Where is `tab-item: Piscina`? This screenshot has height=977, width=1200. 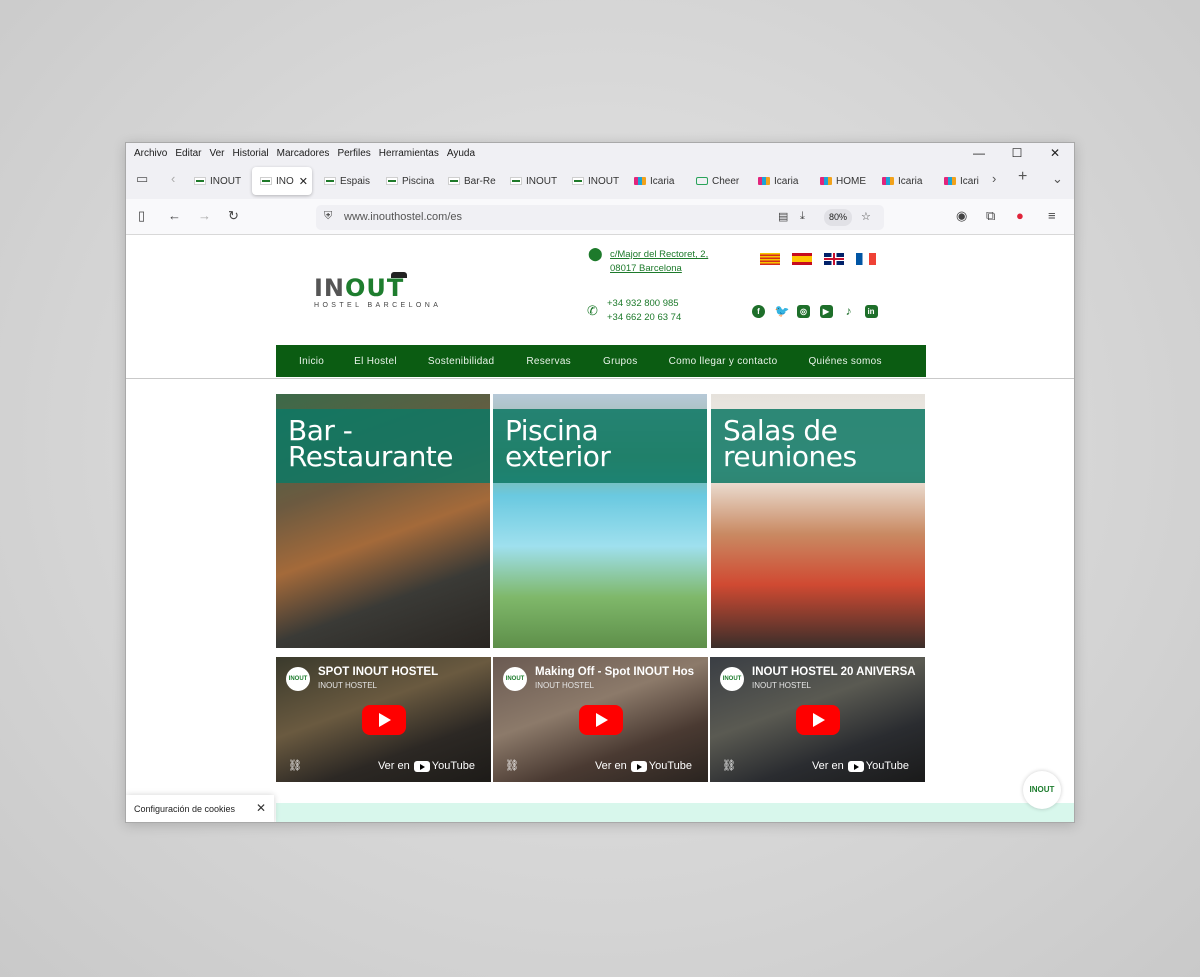
tab-item: Piscina is located at coordinates (409, 181).